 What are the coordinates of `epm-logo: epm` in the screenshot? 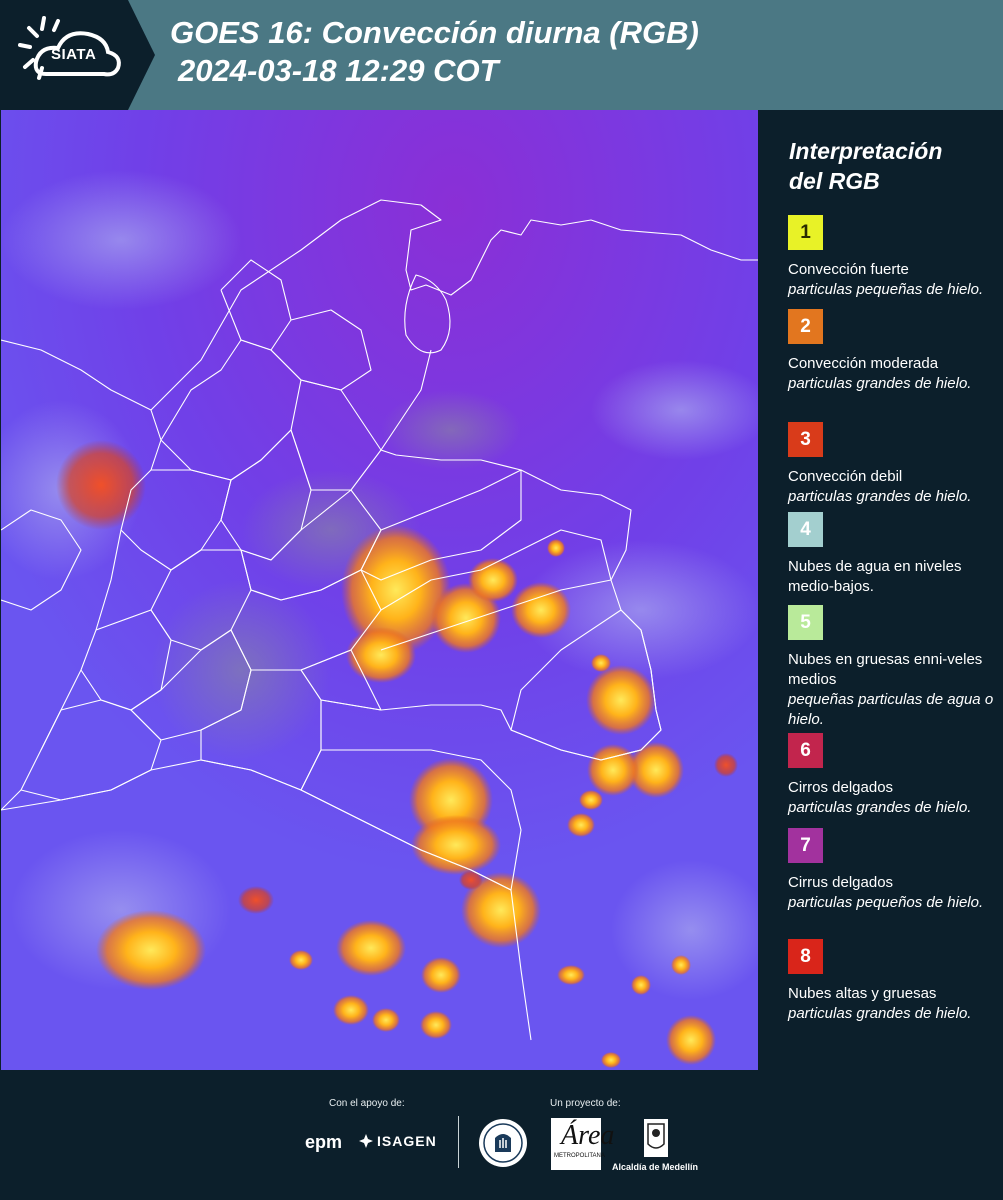 It's located at (323, 1142).